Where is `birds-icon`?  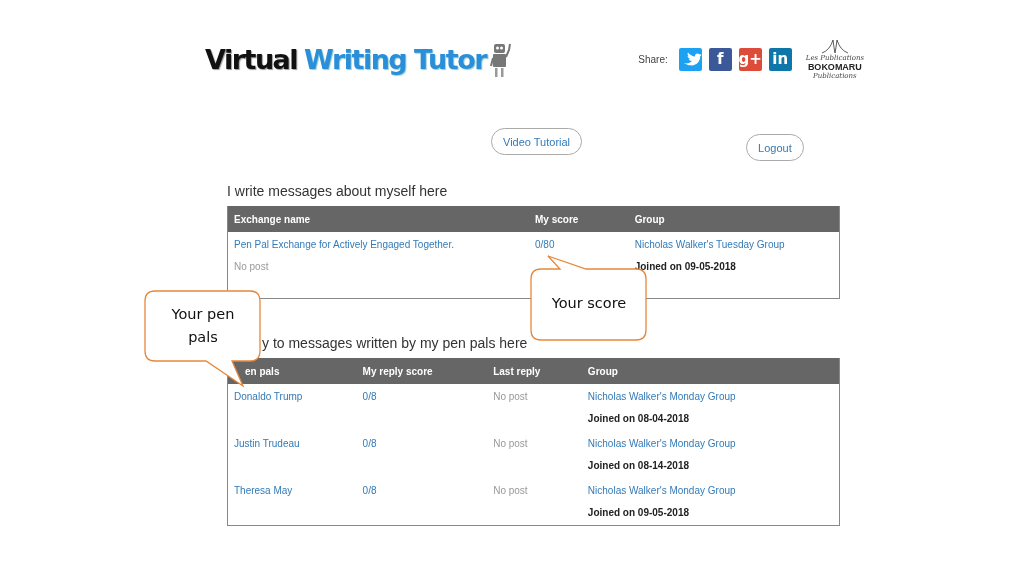
birds-icon is located at coordinates (834, 46).